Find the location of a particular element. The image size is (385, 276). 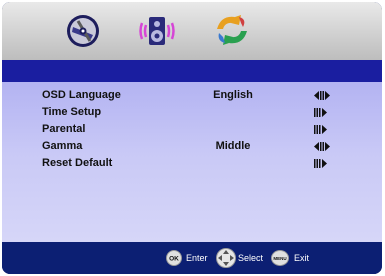

menu-item-reset-default: Reset Default is located at coordinates (192, 163).